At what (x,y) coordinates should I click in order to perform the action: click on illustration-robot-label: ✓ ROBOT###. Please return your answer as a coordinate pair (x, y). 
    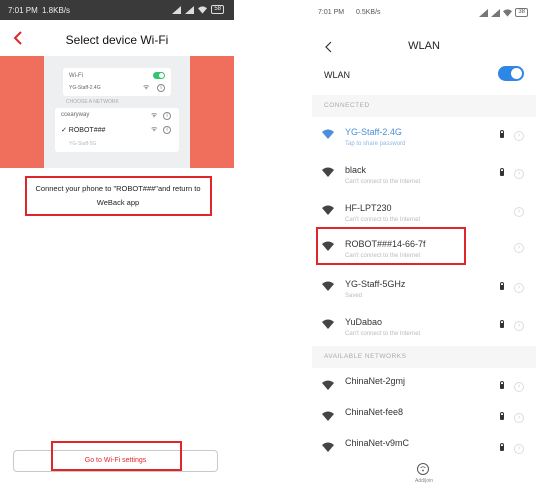
    Looking at the image, I should click on (83, 130).